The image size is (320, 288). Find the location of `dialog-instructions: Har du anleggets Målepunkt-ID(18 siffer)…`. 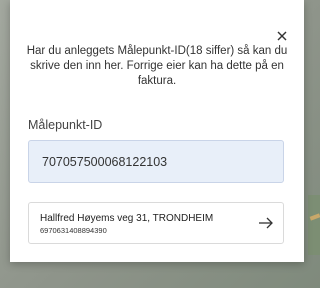

dialog-instructions: Har du anleggets Målepunkt-ID(18 siffer)… is located at coordinates (157, 66).